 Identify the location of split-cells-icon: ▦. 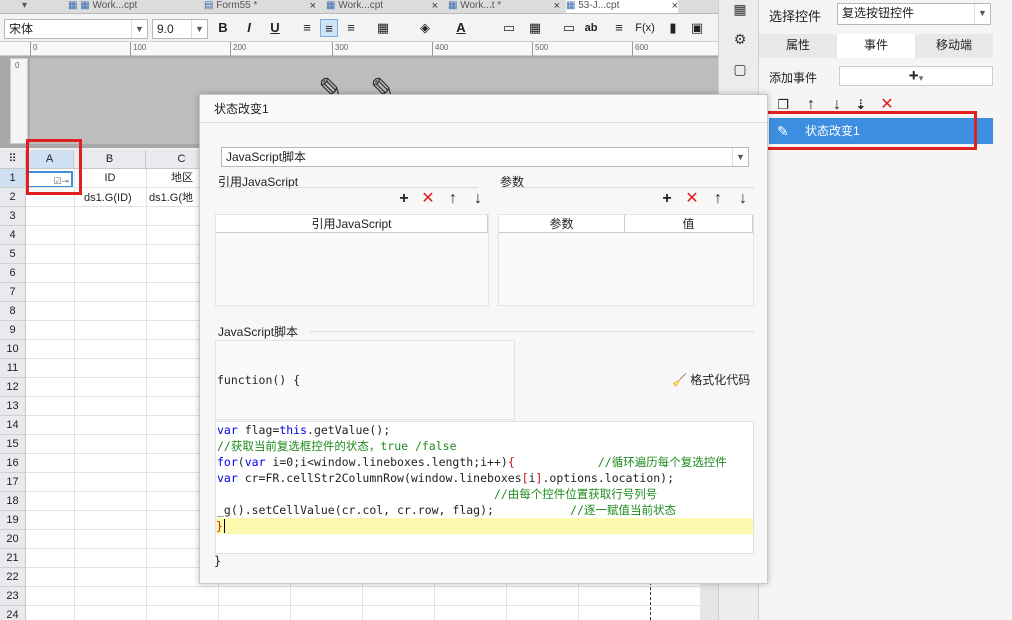
(535, 28).